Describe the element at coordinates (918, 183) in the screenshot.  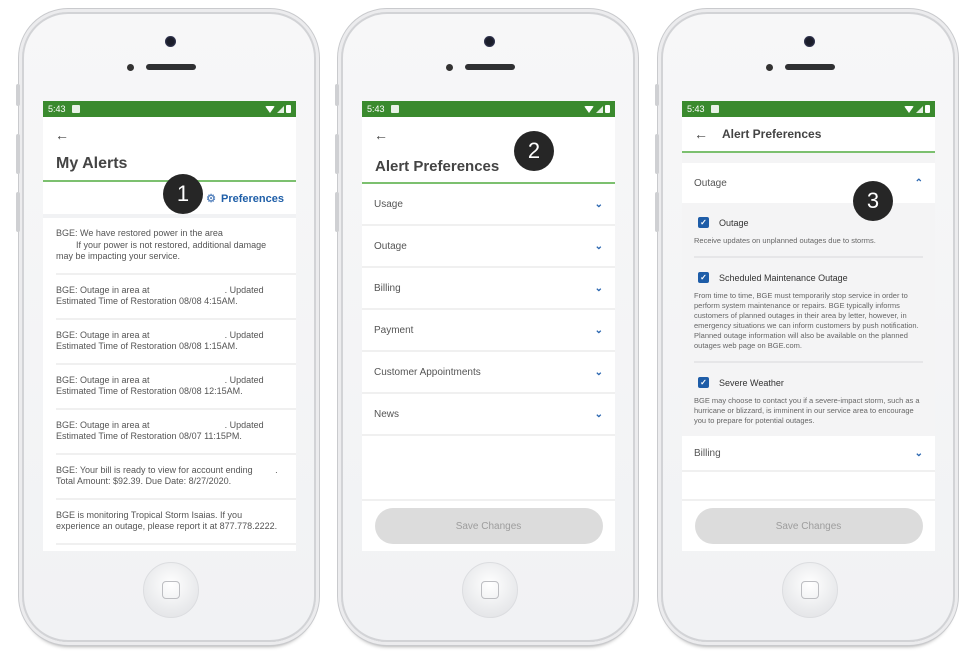
I see `chevron-up-icon: ⌃` at that location.